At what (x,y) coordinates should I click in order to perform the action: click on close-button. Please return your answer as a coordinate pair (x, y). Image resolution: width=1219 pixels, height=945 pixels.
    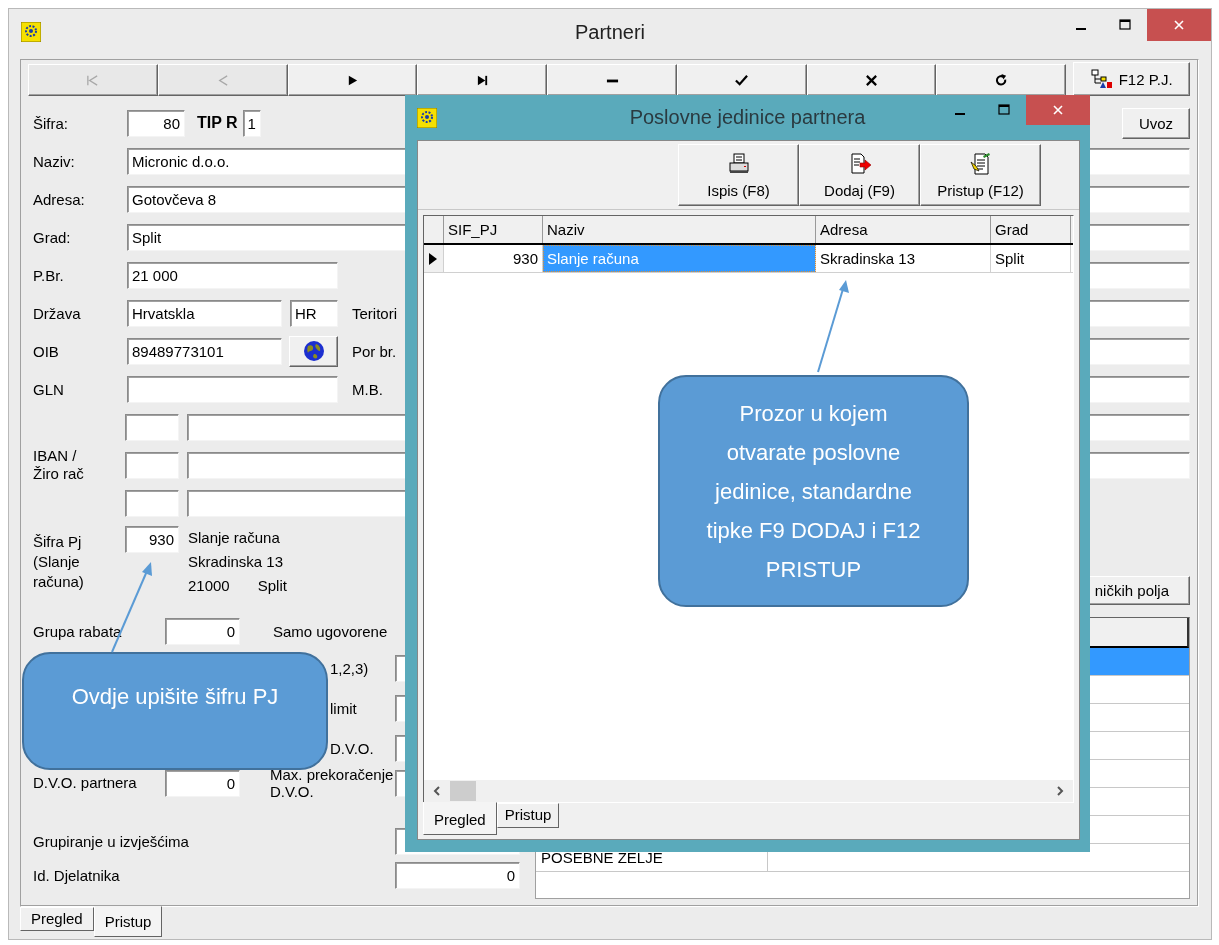
    Looking at the image, I should click on (1058, 110).